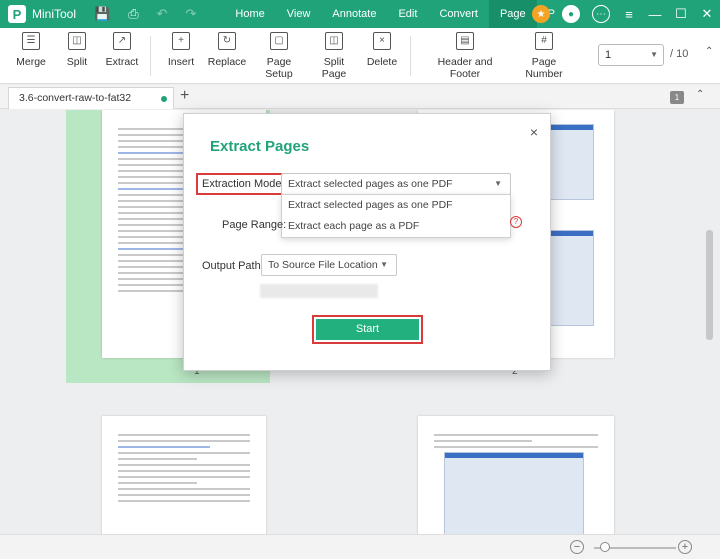 The height and width of the screenshot is (559, 720). Describe the element at coordinates (122, 41) in the screenshot. I see `extract-icon: ↗` at that location.